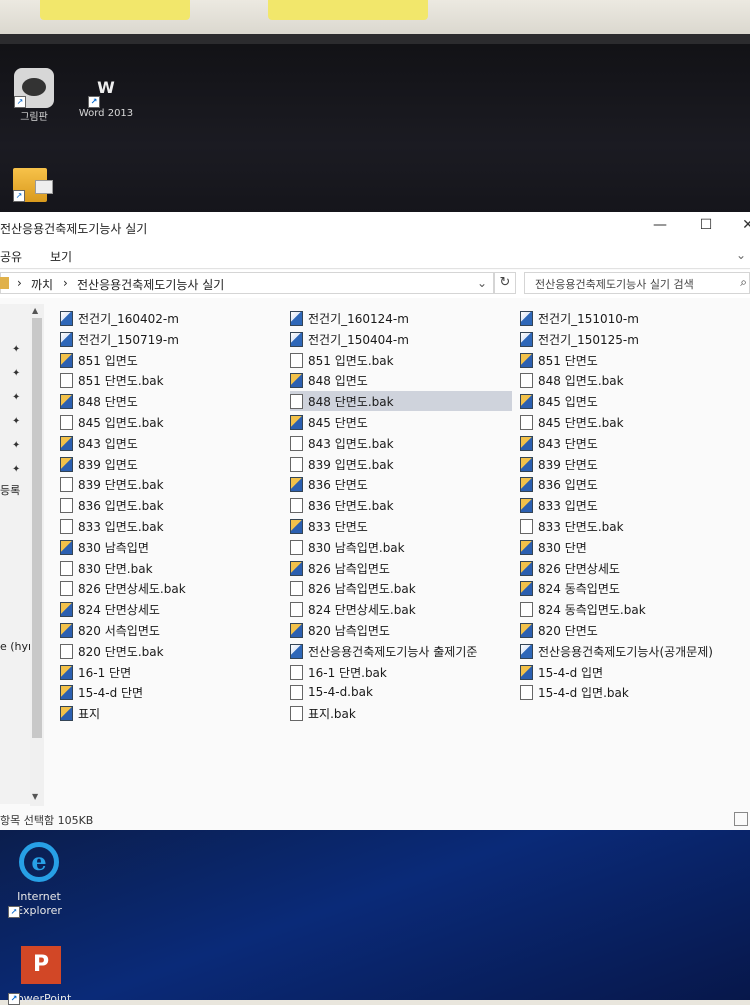  What do you see at coordinates (112, 505) in the screenshot?
I see `file-item: 836 입면도.bak` at bounding box center [112, 505].